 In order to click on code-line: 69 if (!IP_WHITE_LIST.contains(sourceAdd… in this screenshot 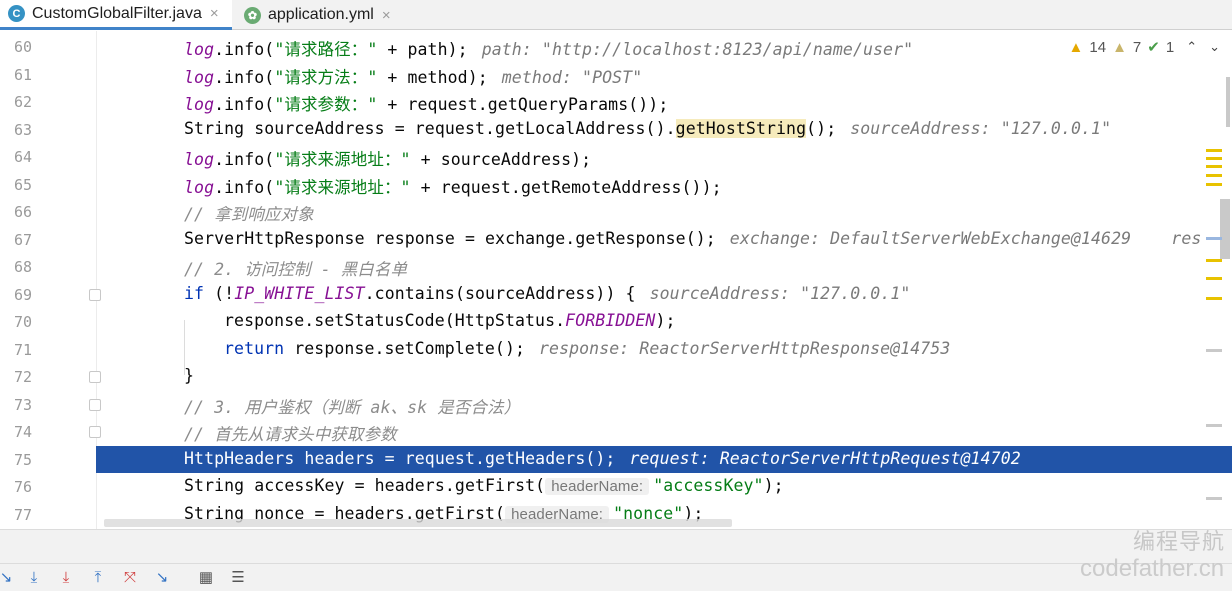, I will do `click(616, 295)`.